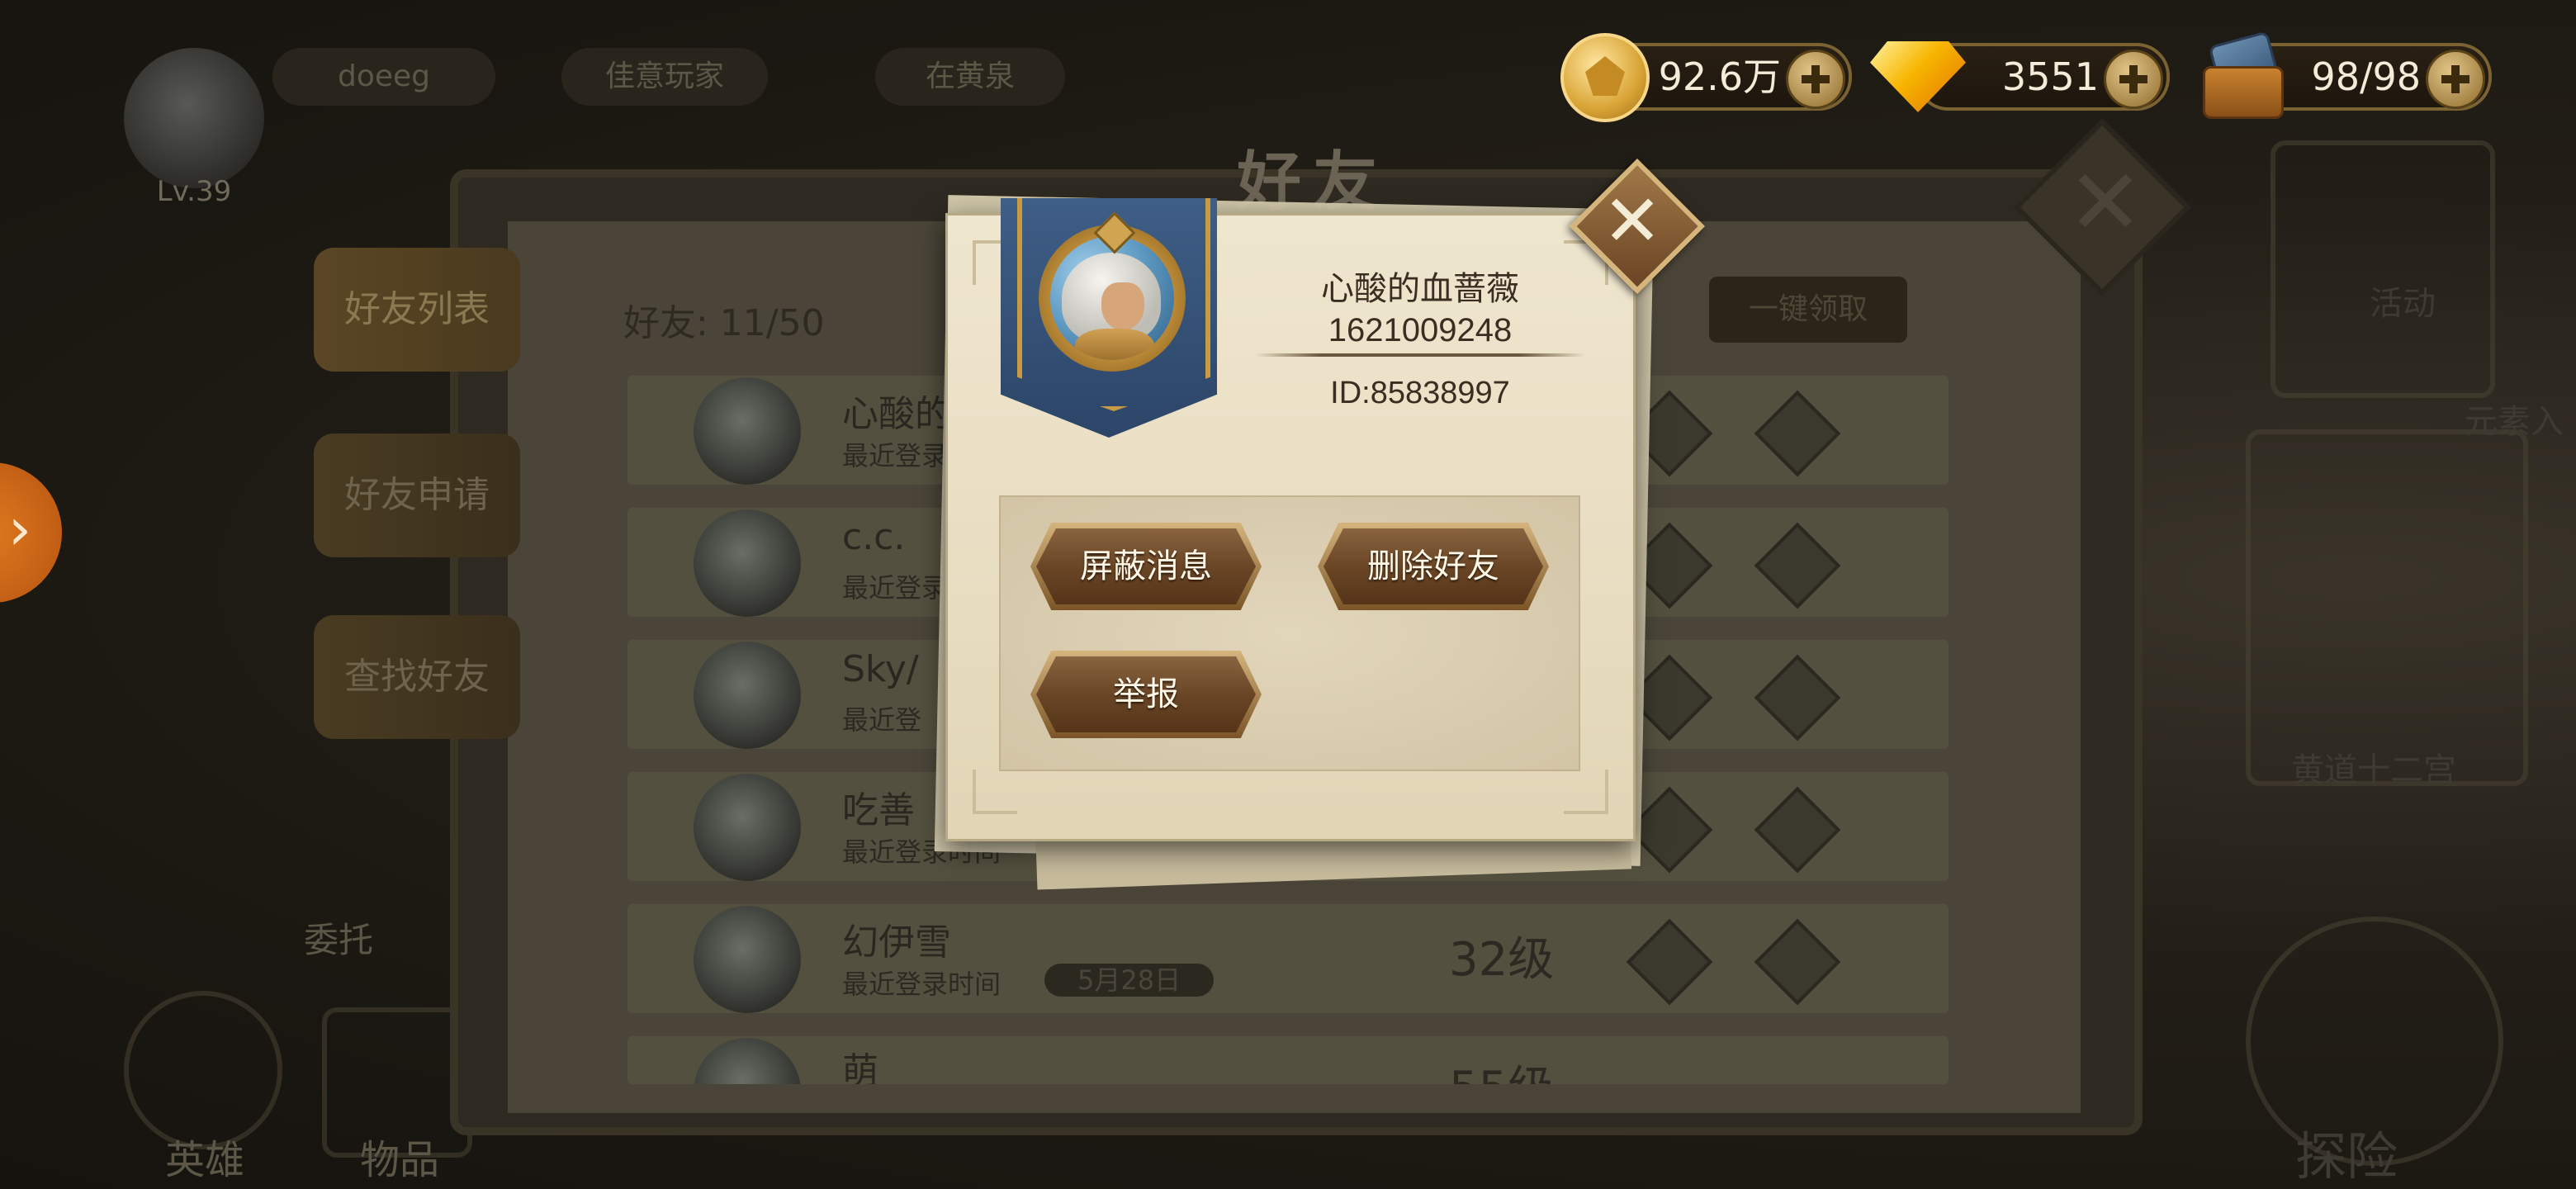 The image size is (2576, 1189). What do you see at coordinates (204, 1156) in the screenshot?
I see `heroes-nav: 英雄` at bounding box center [204, 1156].